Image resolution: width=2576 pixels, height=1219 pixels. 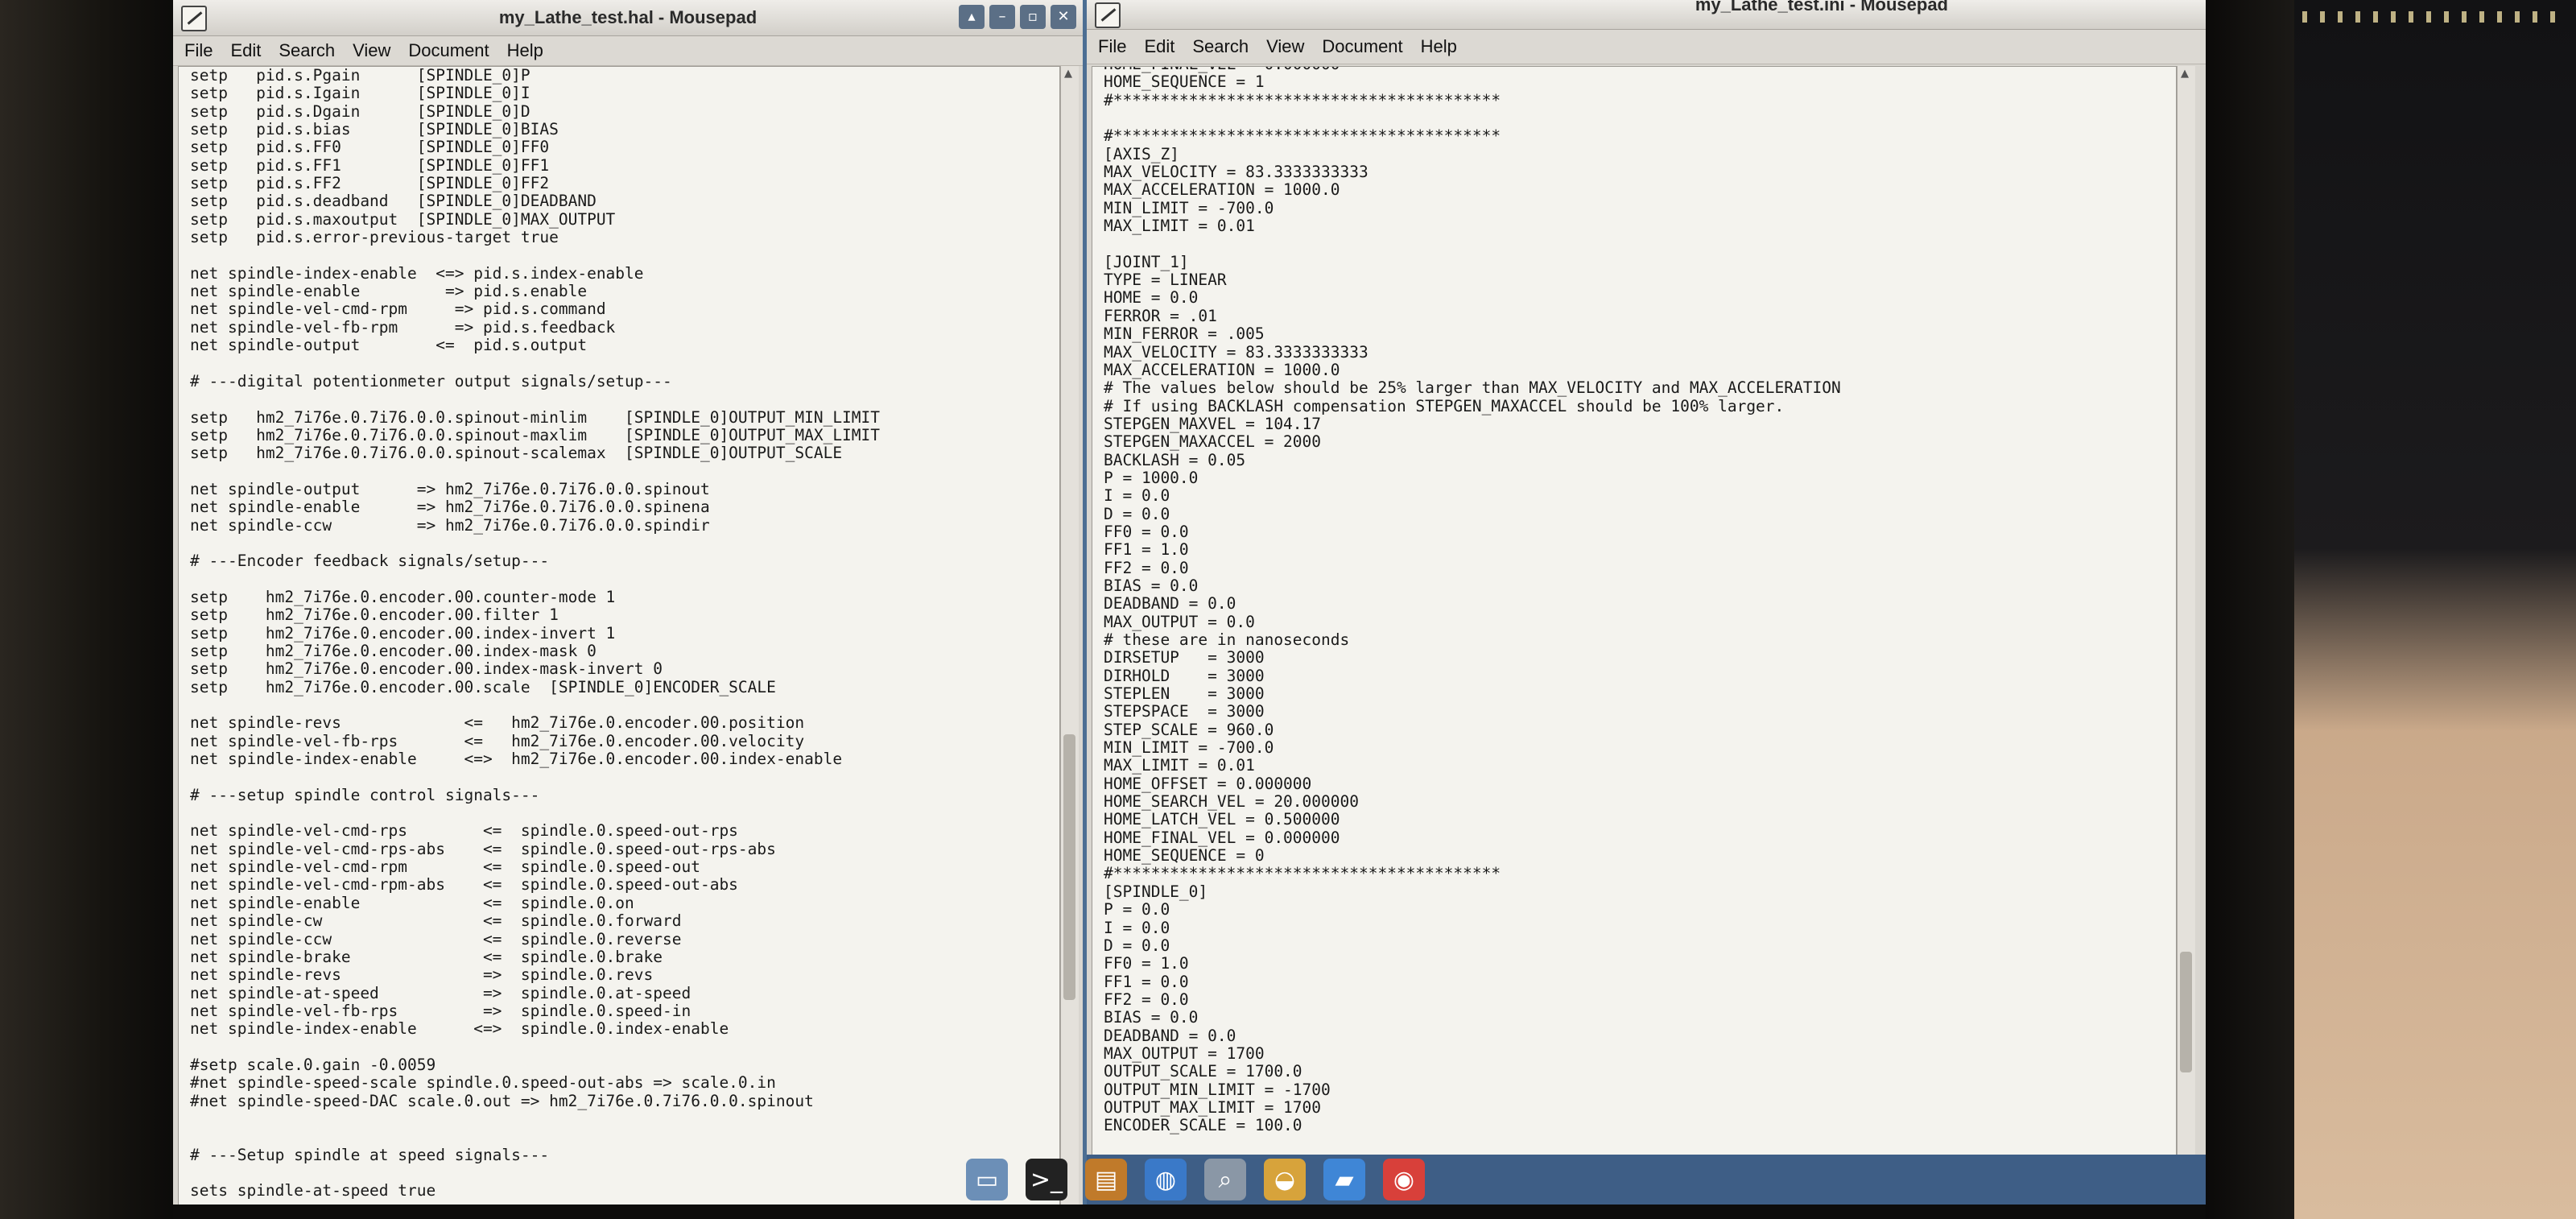 I want to click on title-bar: my_Lathe_test.ini - Mousepad, so click(x=1646, y=15).